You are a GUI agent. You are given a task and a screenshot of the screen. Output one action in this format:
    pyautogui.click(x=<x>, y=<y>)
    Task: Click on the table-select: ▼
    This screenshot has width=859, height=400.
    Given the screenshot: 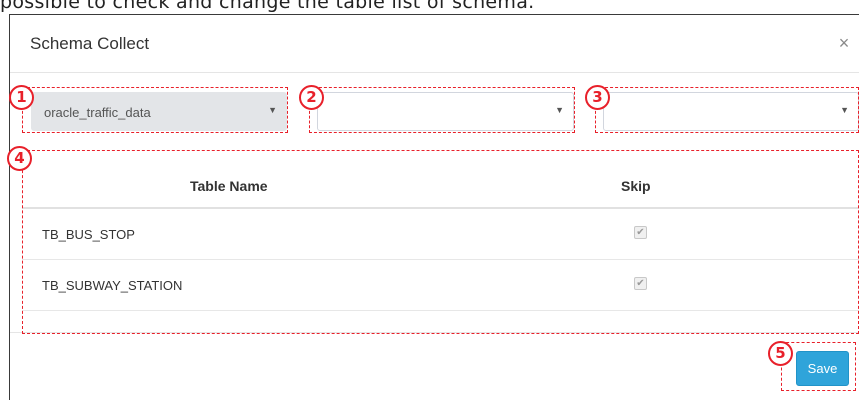 What is the action you would take?
    pyautogui.click(x=731, y=111)
    